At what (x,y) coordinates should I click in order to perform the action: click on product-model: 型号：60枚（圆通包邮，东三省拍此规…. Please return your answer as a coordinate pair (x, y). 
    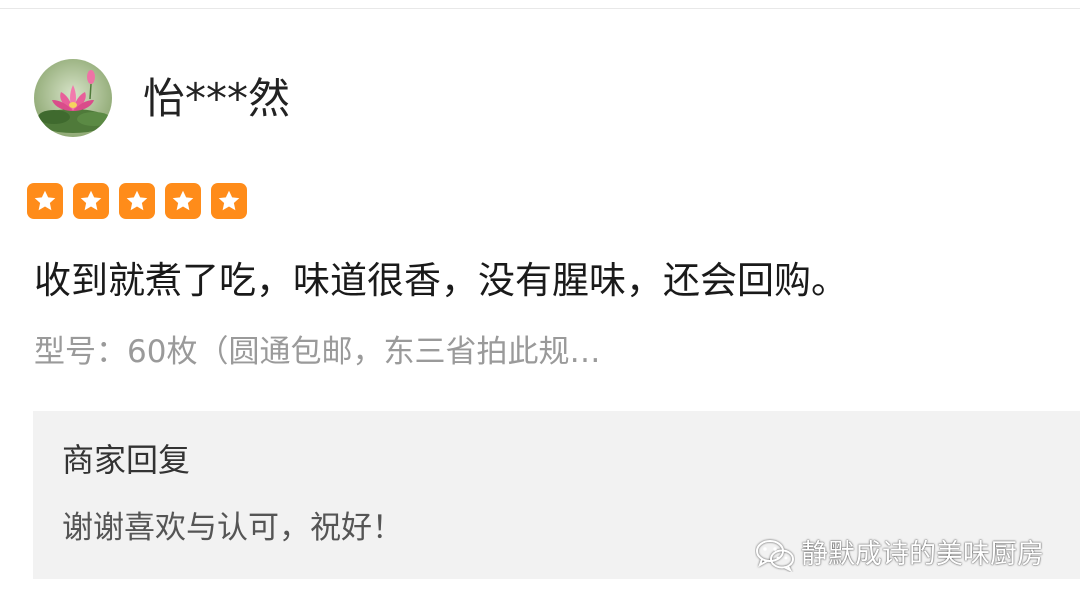
    Looking at the image, I should click on (317, 352).